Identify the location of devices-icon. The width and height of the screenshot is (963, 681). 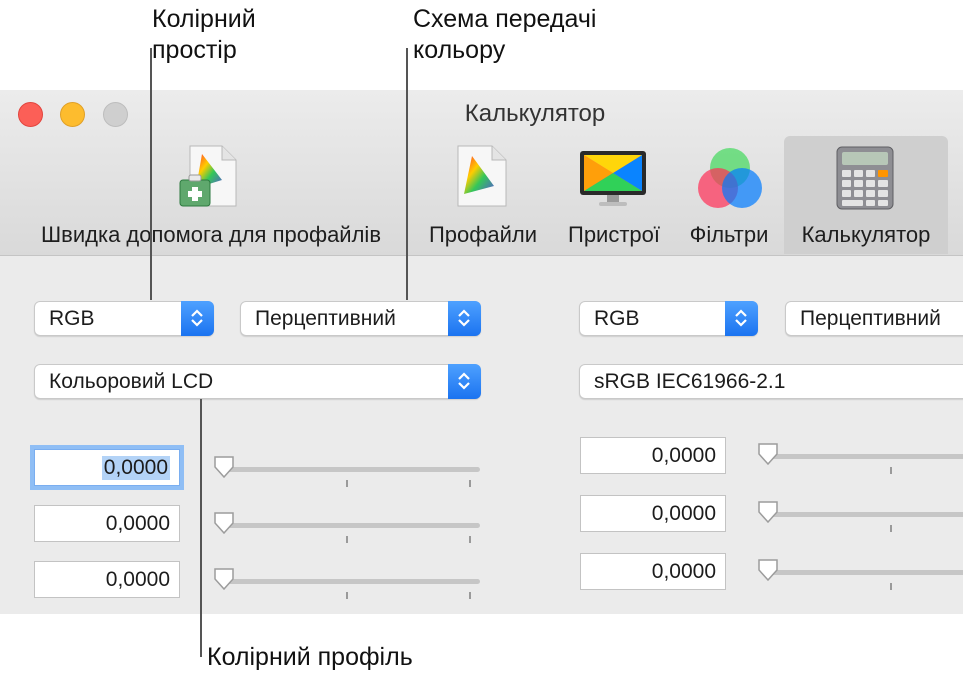
(613, 181).